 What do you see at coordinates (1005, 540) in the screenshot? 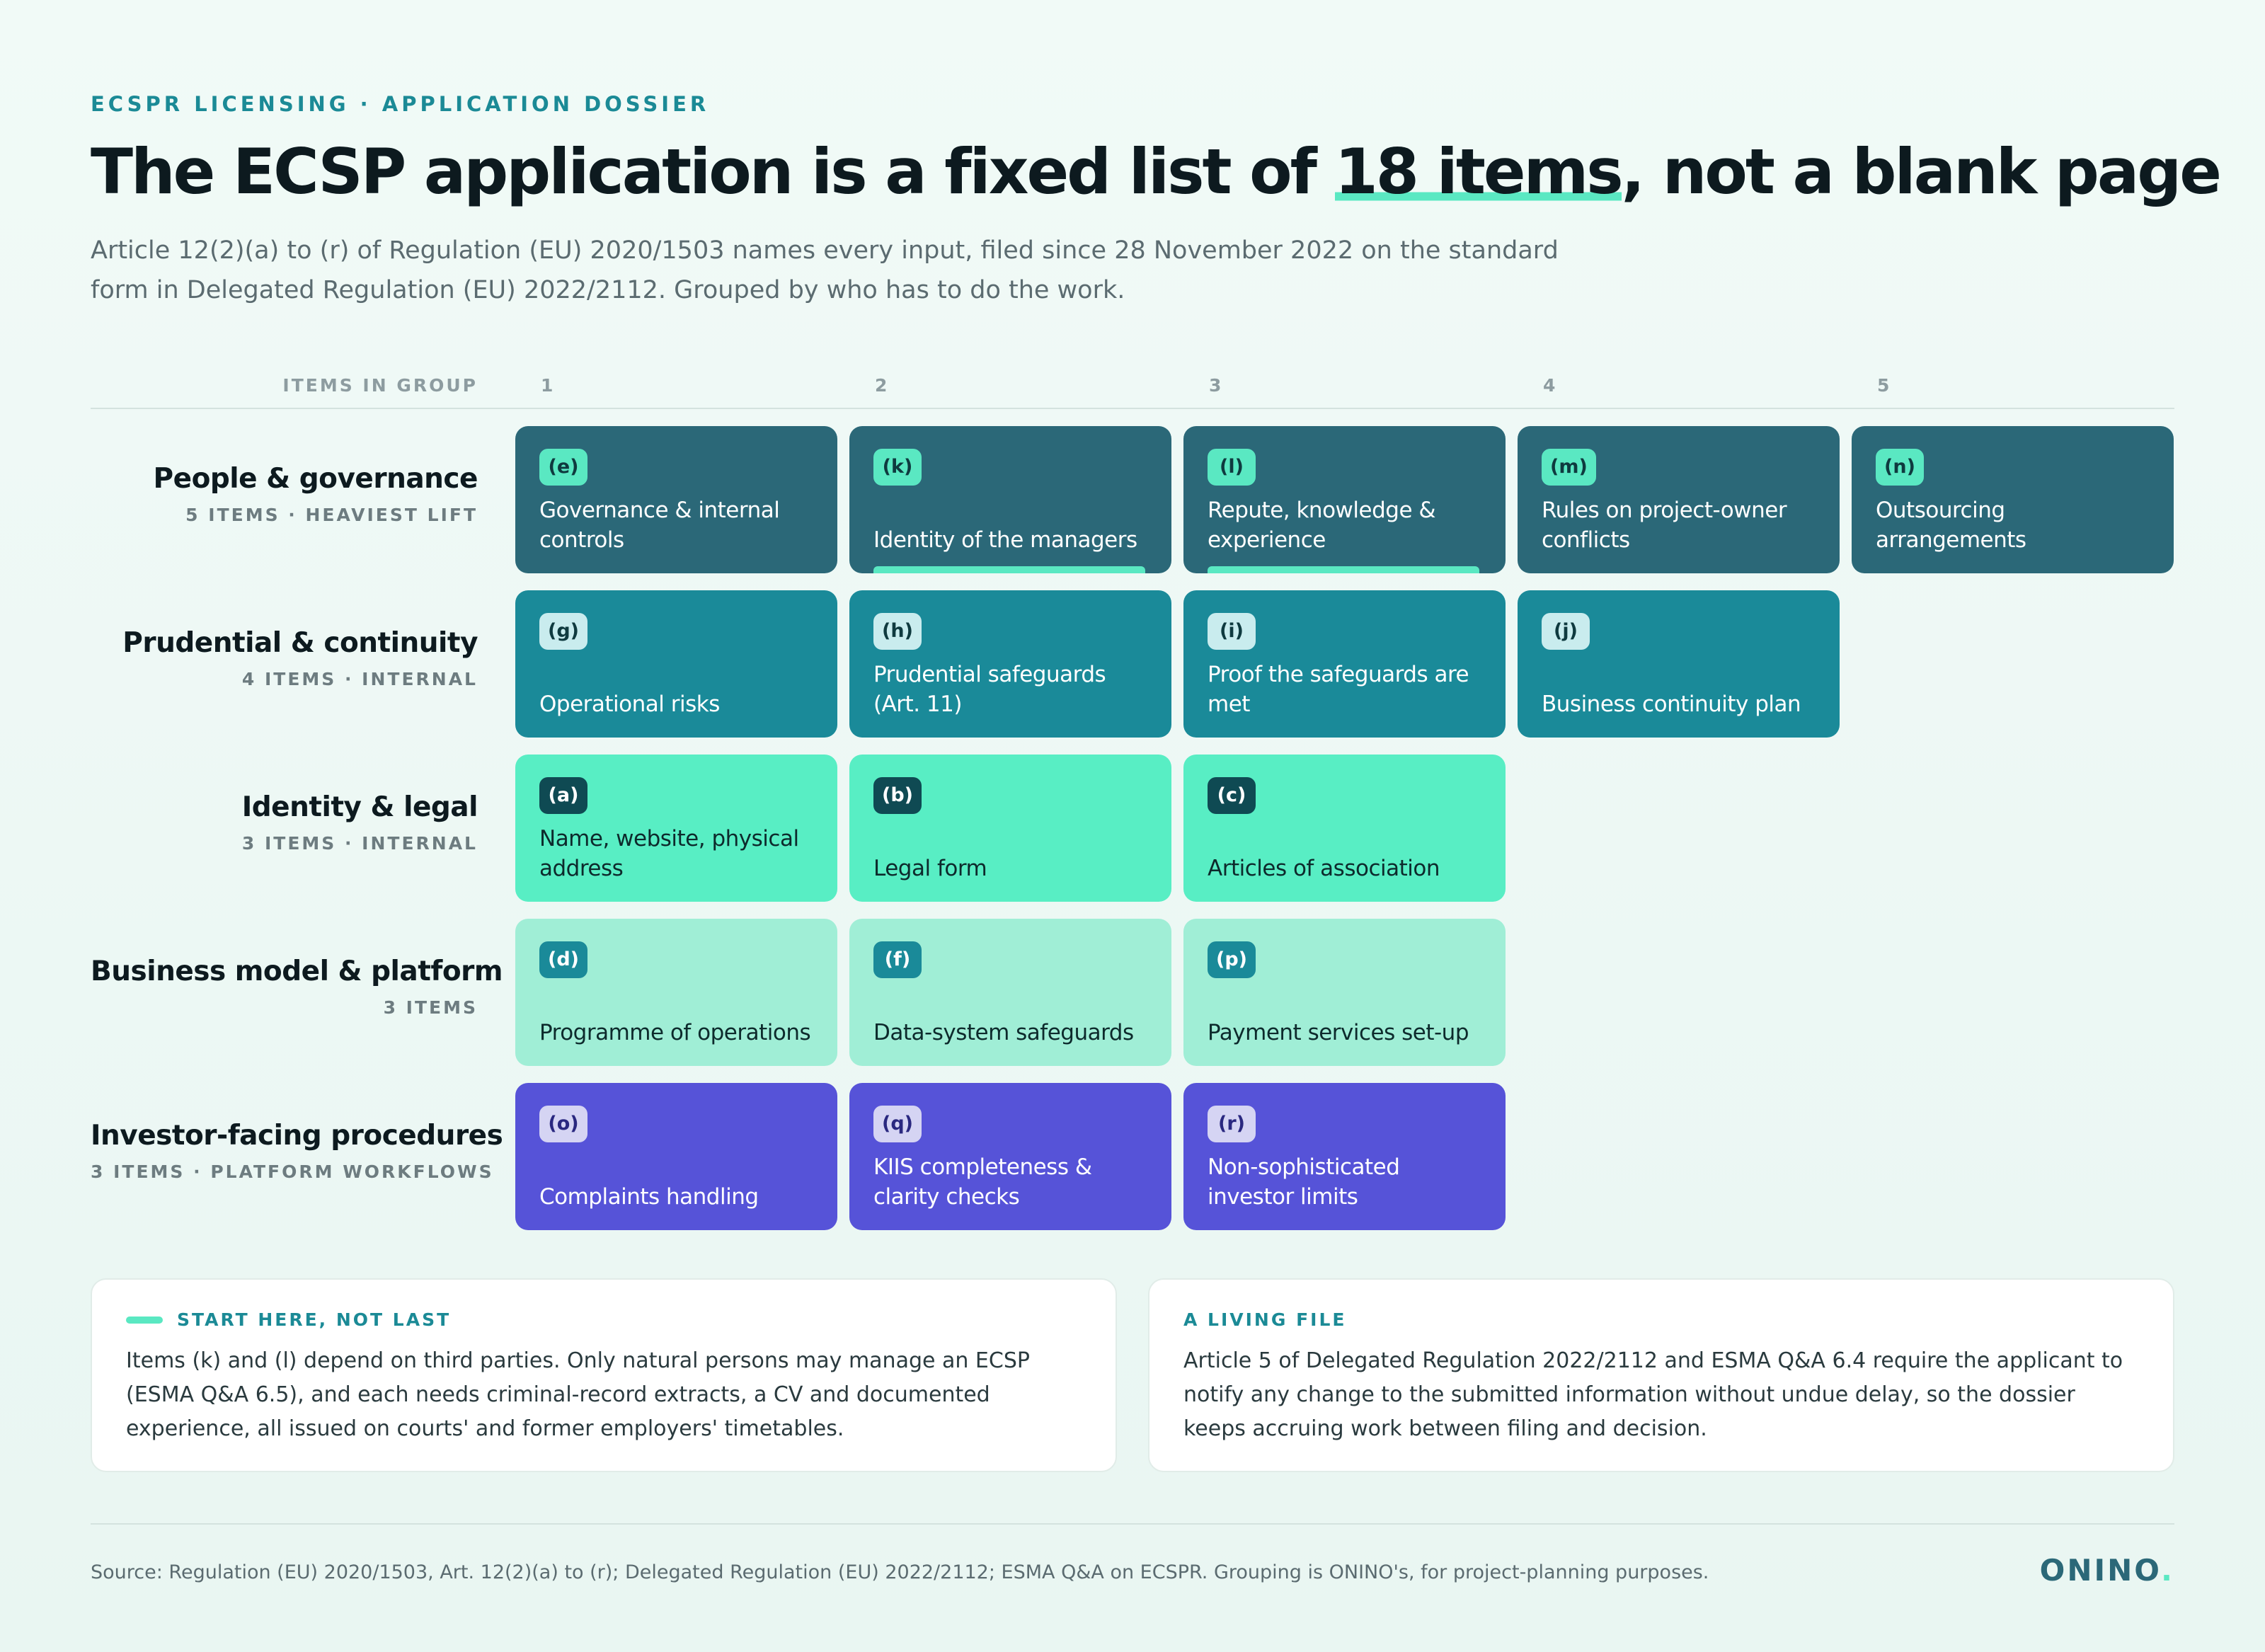
I see `item-title: Identity of the managers` at bounding box center [1005, 540].